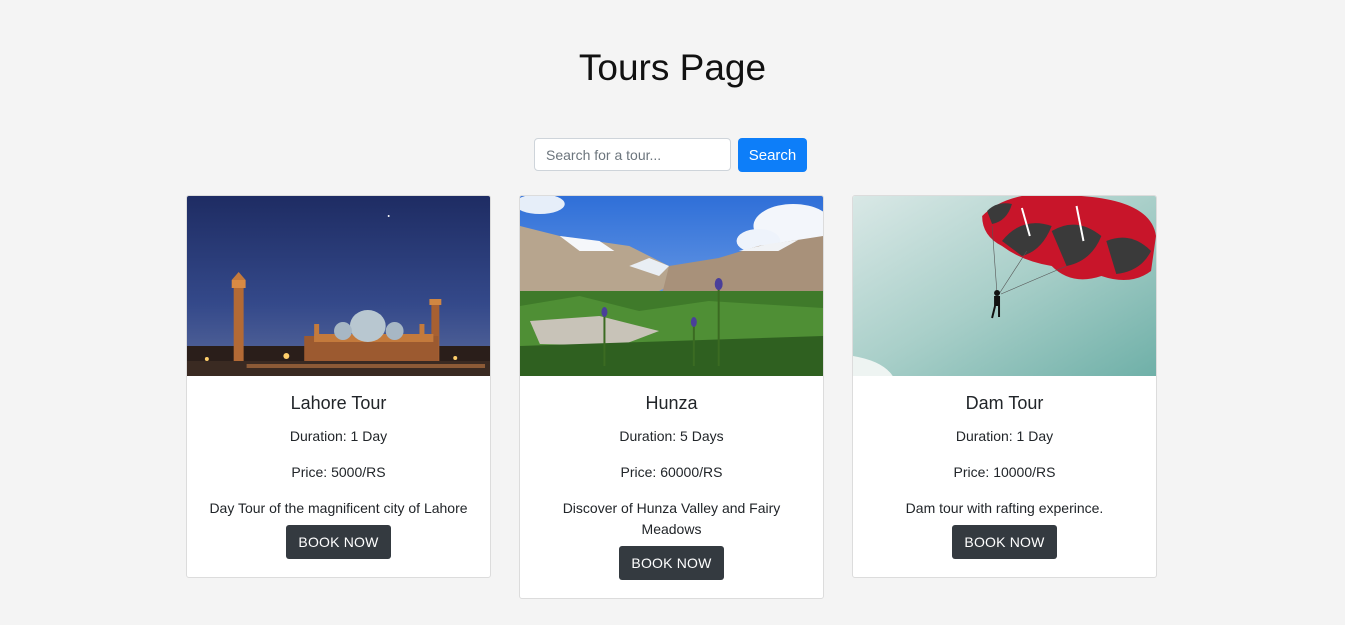  I want to click on page-title: Tours Page, so click(672, 67).